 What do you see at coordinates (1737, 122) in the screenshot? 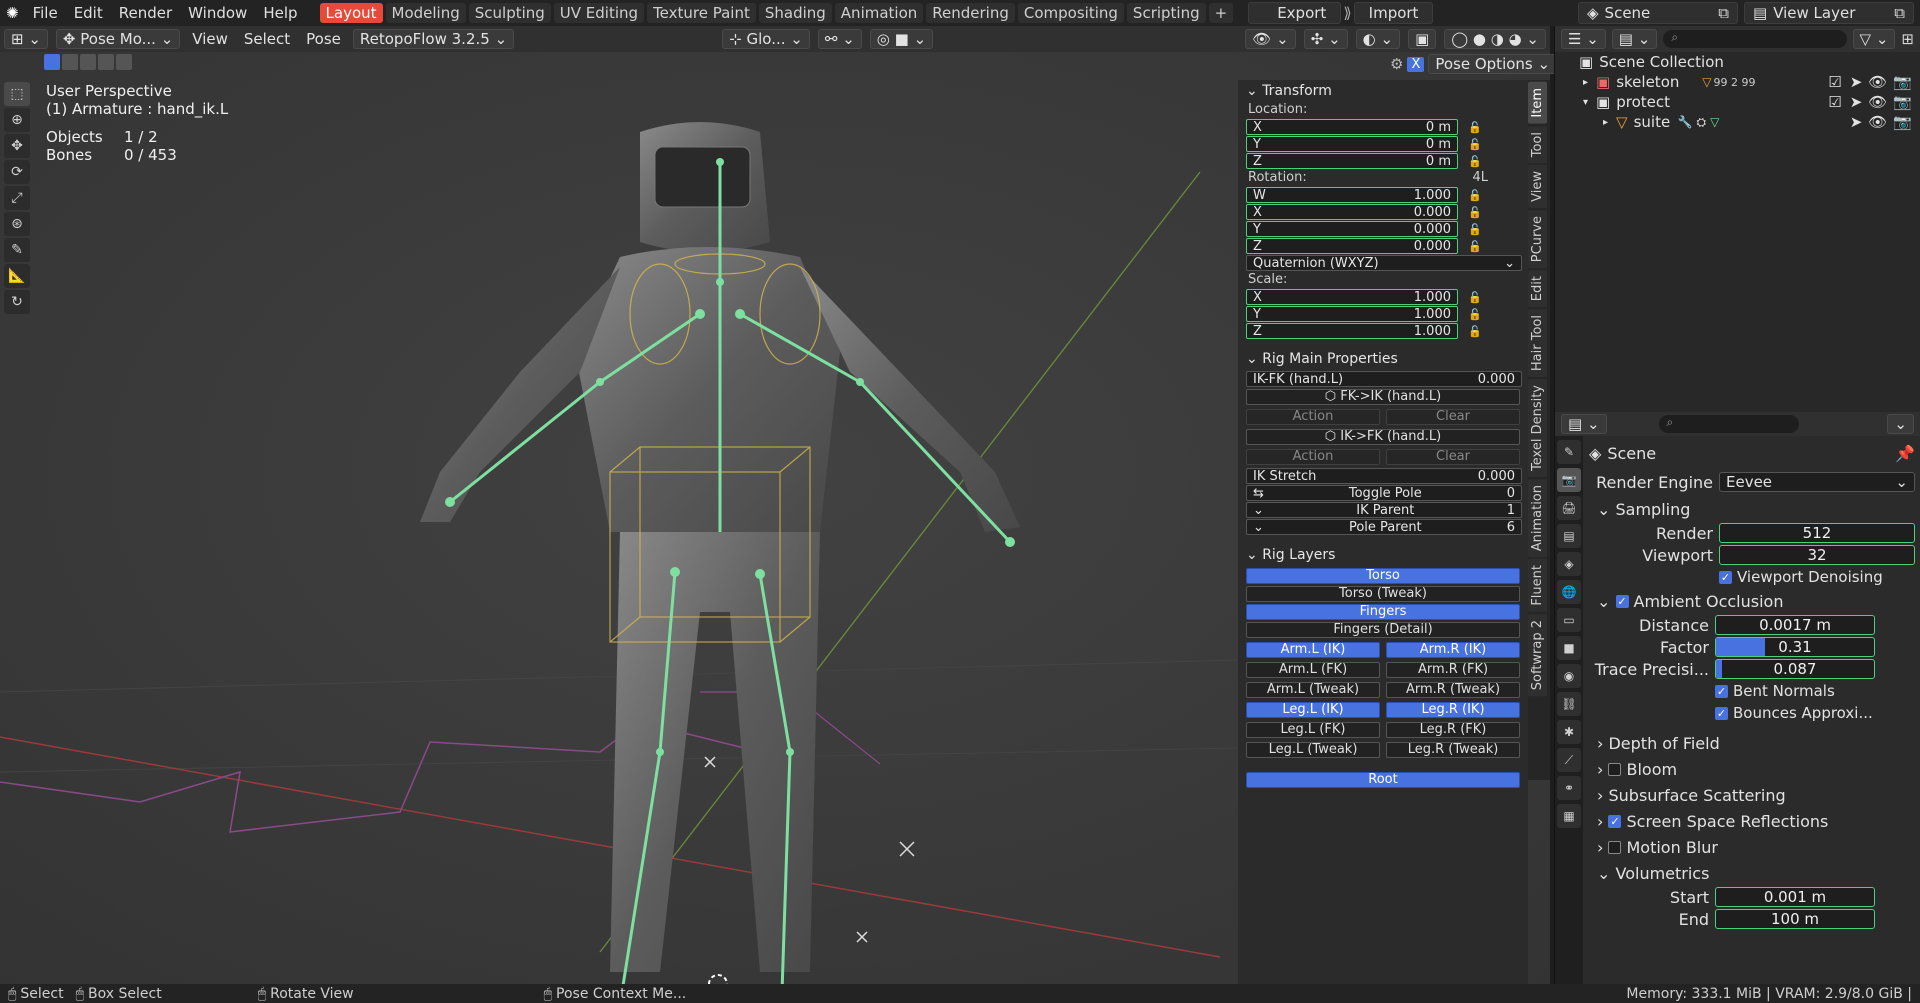
I see `outliner-row-suite: ▸ ▽ suite 🔧 ⛭ ▽ ➤ 👁 📷` at bounding box center [1737, 122].